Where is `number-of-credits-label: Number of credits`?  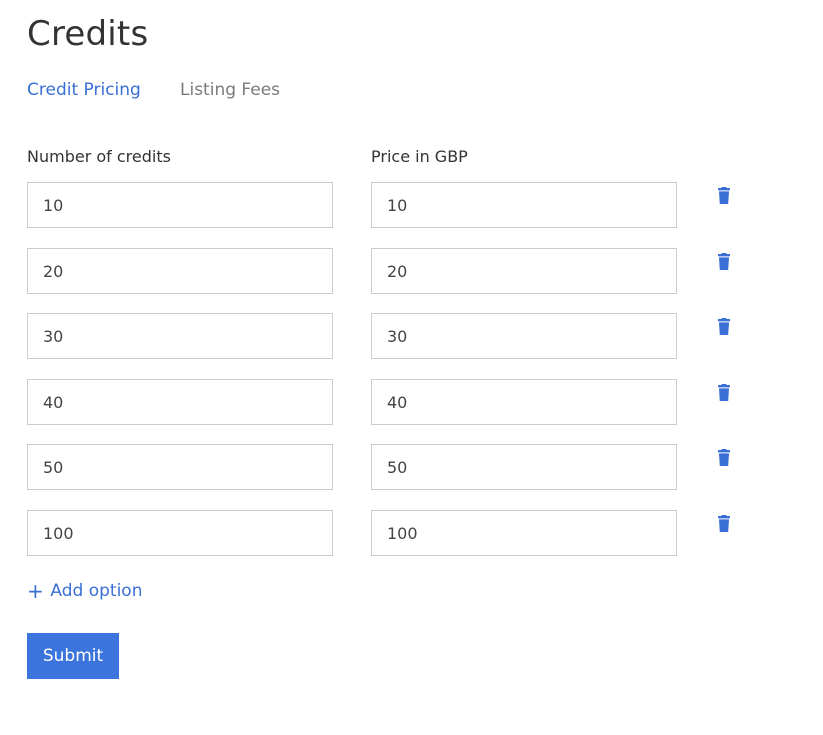 number-of-credits-label: Number of credits is located at coordinates (99, 156).